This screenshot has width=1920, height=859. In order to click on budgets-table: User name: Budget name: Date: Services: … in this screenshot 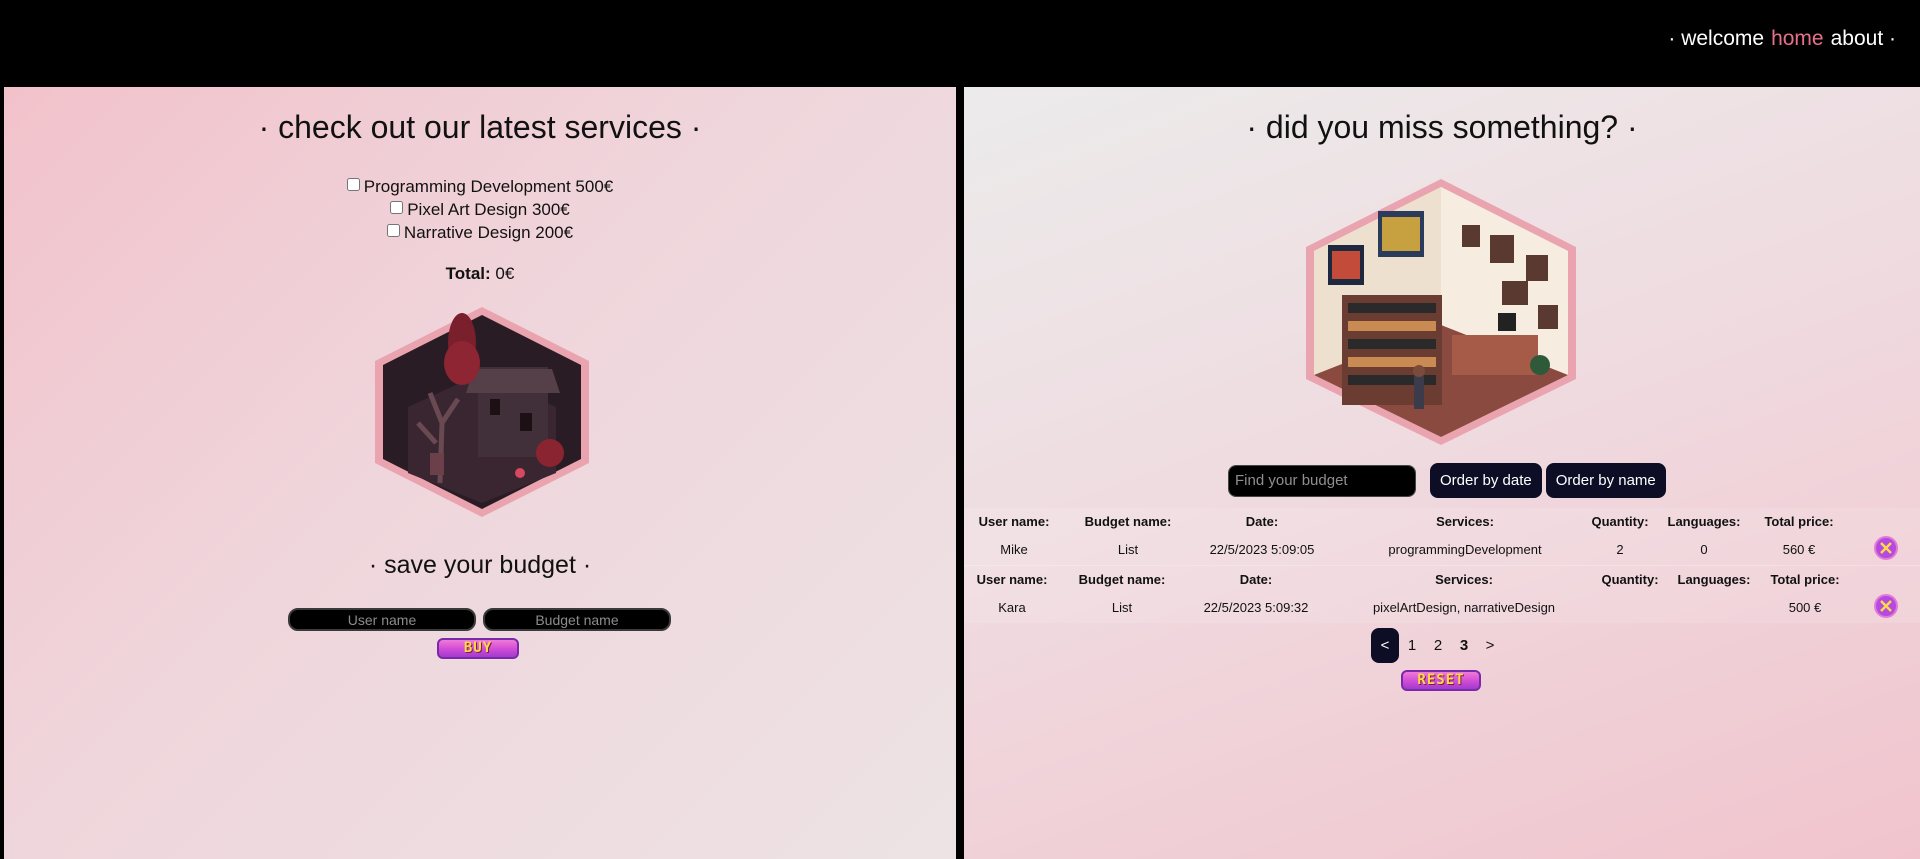, I will do `click(1442, 565)`.